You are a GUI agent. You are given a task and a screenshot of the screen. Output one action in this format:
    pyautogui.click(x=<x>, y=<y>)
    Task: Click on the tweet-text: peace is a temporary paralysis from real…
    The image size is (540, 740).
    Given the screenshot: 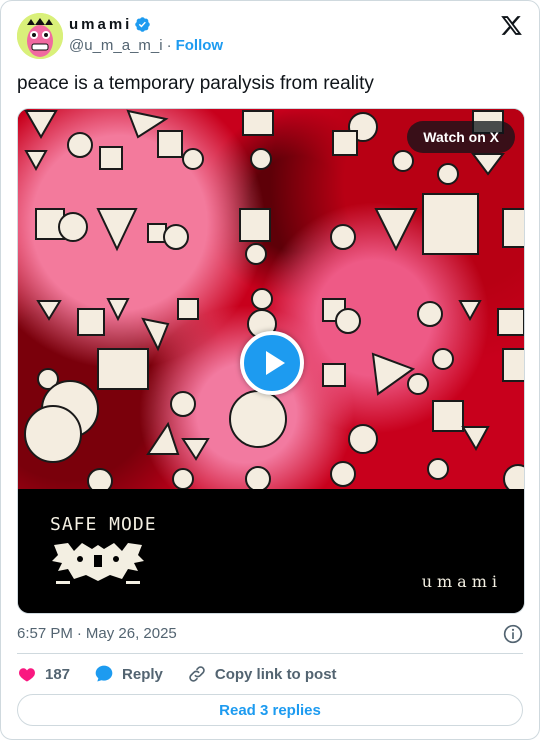 What is the action you would take?
    pyautogui.click(x=195, y=83)
    